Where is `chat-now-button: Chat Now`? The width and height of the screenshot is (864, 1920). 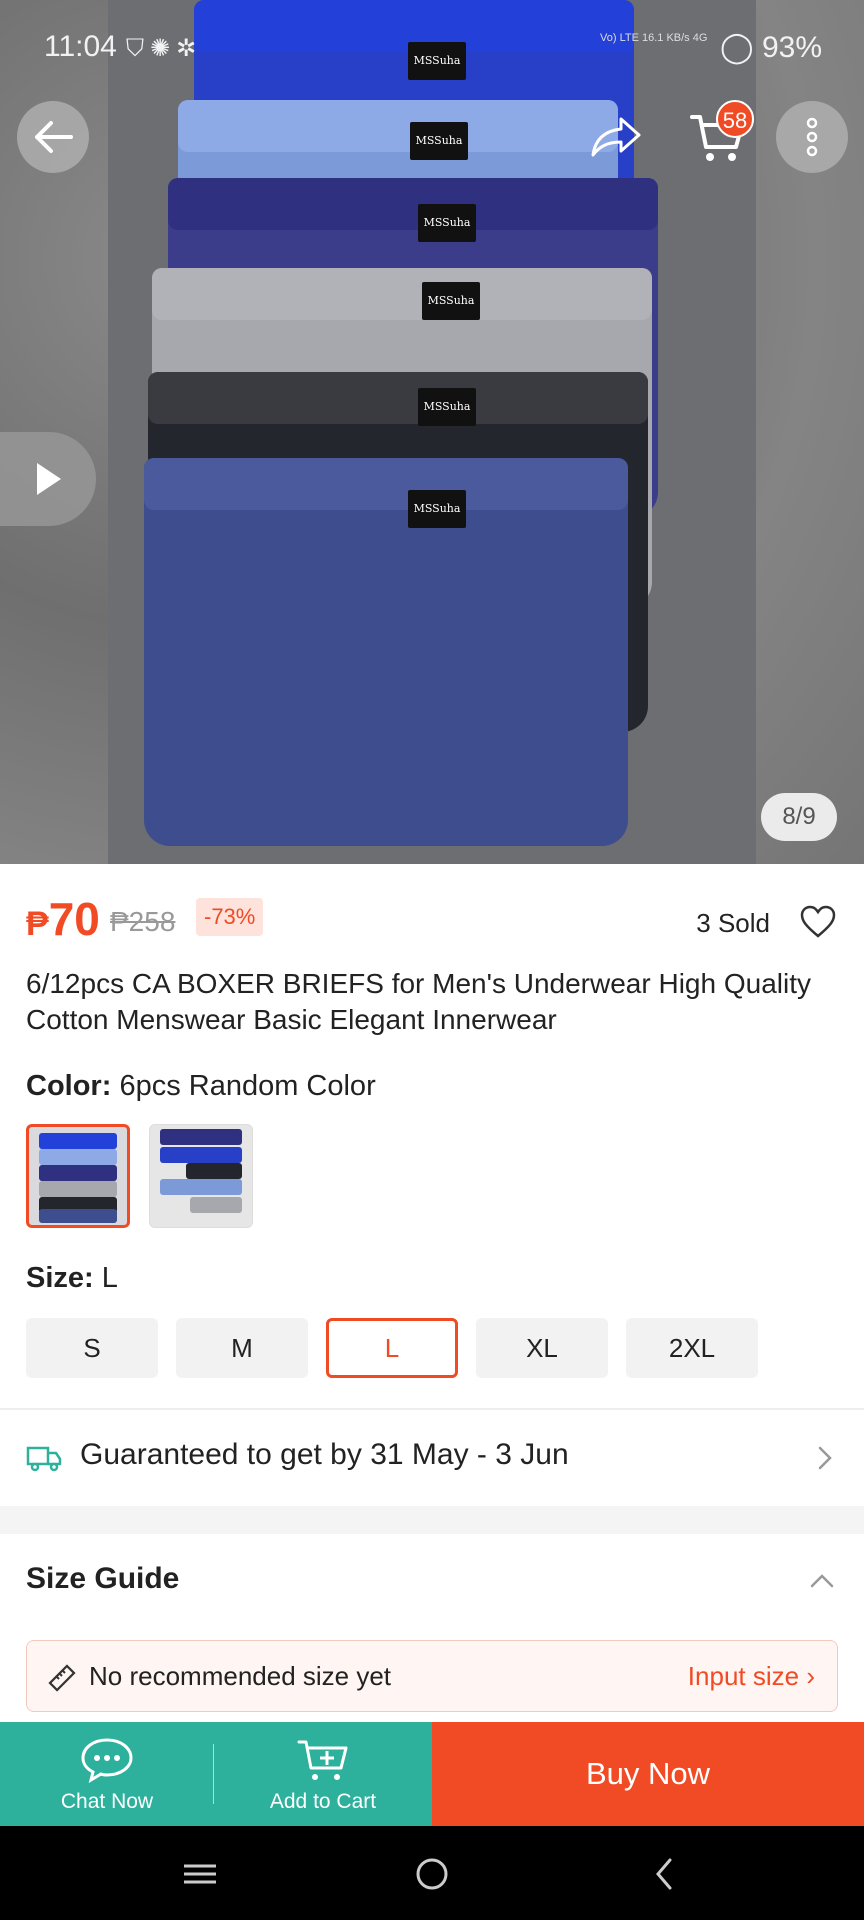 chat-now-button: Chat Now is located at coordinates (107, 1774).